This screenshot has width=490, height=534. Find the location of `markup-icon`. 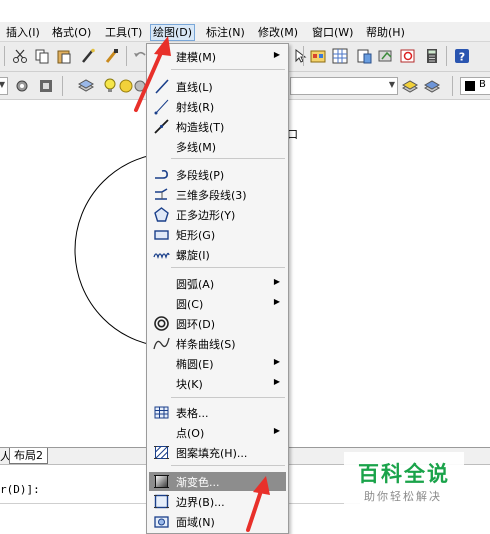

markup-icon is located at coordinates (408, 56).